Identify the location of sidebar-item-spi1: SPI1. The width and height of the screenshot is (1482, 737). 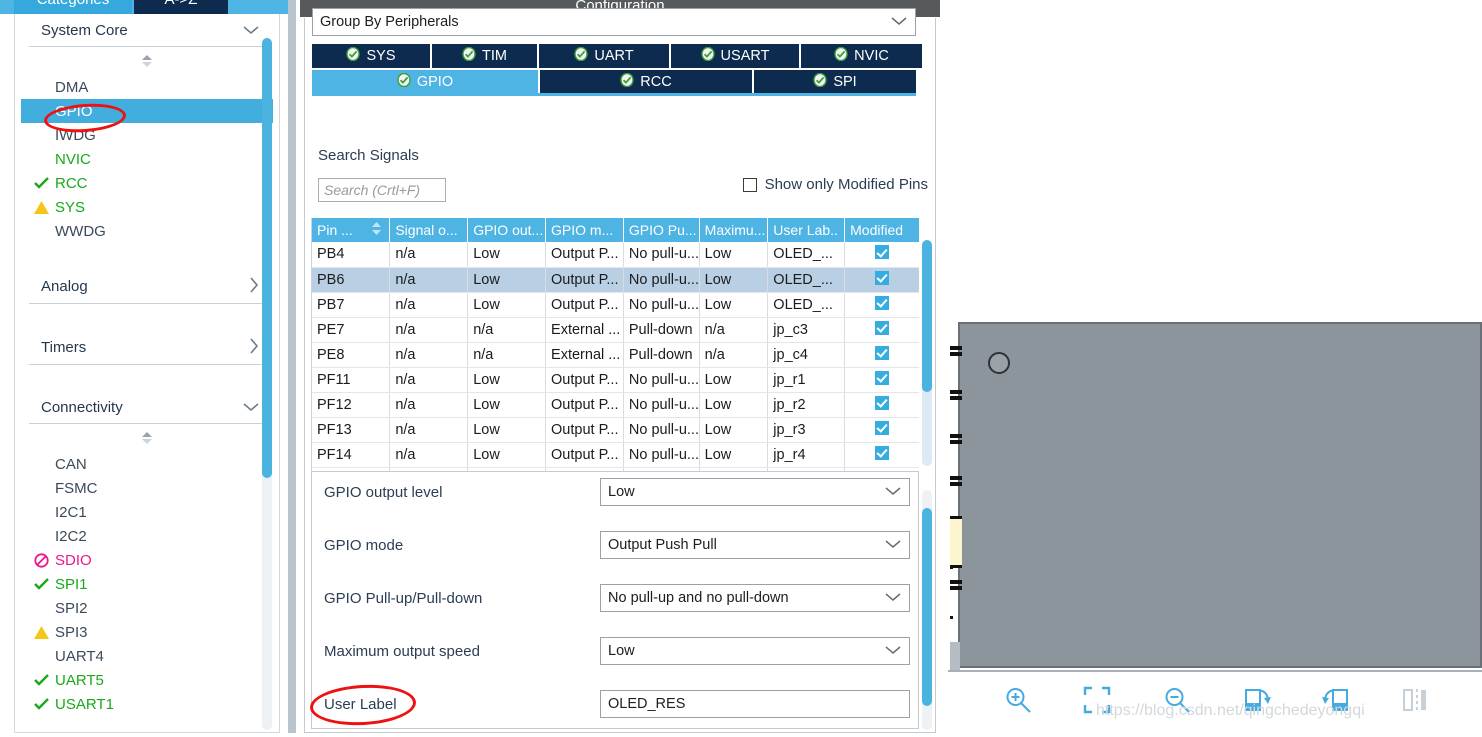
(147, 584).